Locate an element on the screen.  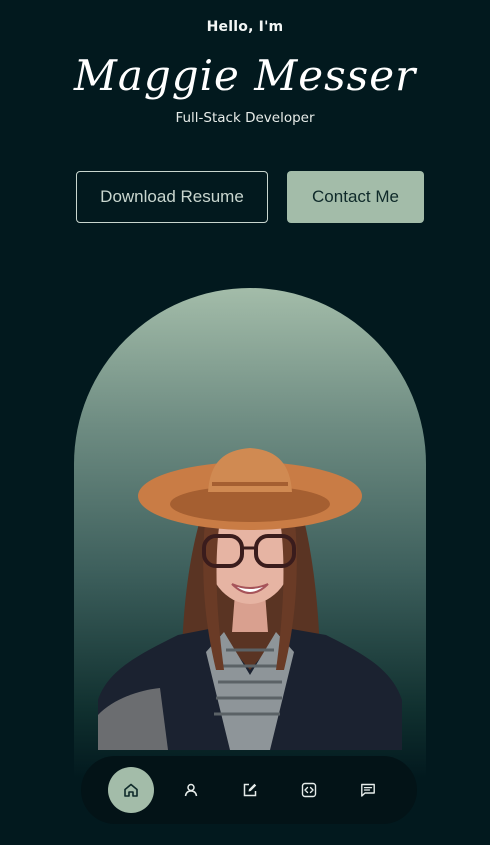
user-icon is located at coordinates (191, 790).